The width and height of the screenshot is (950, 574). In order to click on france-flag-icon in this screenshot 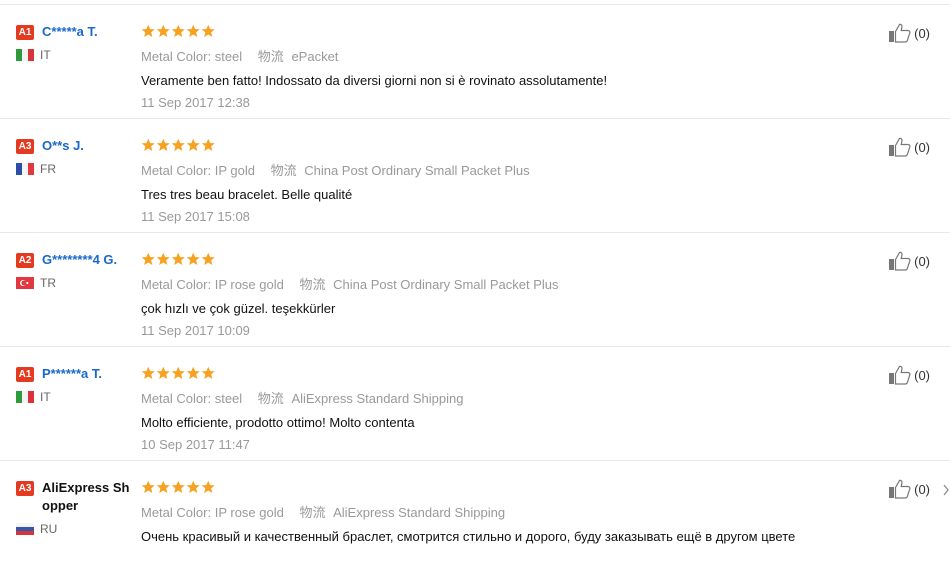, I will do `click(25, 169)`.